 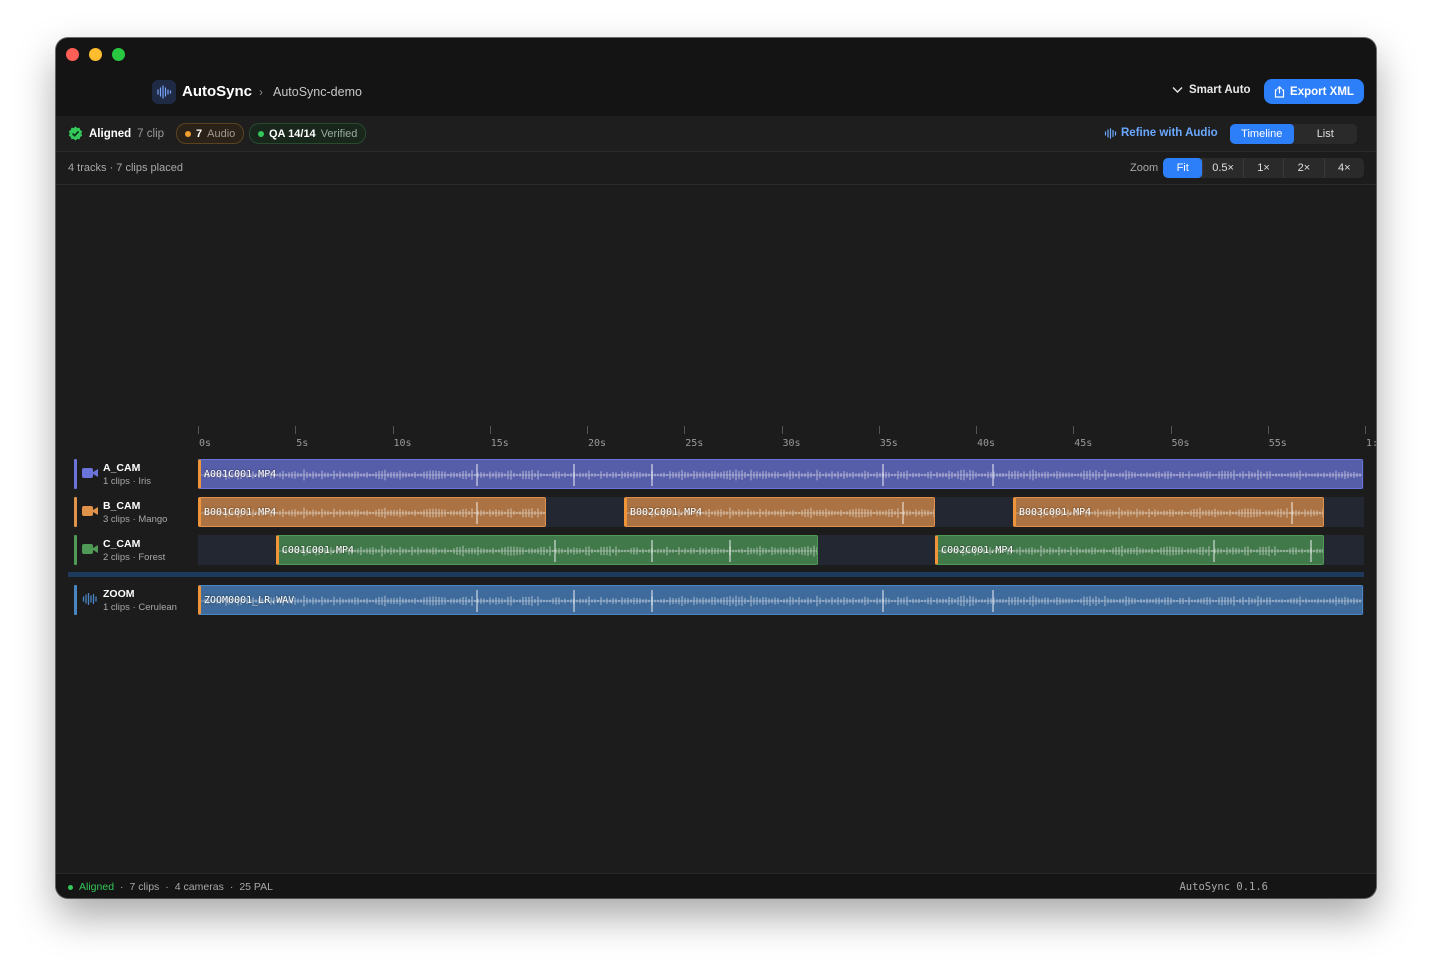 I want to click on timeline-clip: C001C001.MP4, so click(x=547, y=550).